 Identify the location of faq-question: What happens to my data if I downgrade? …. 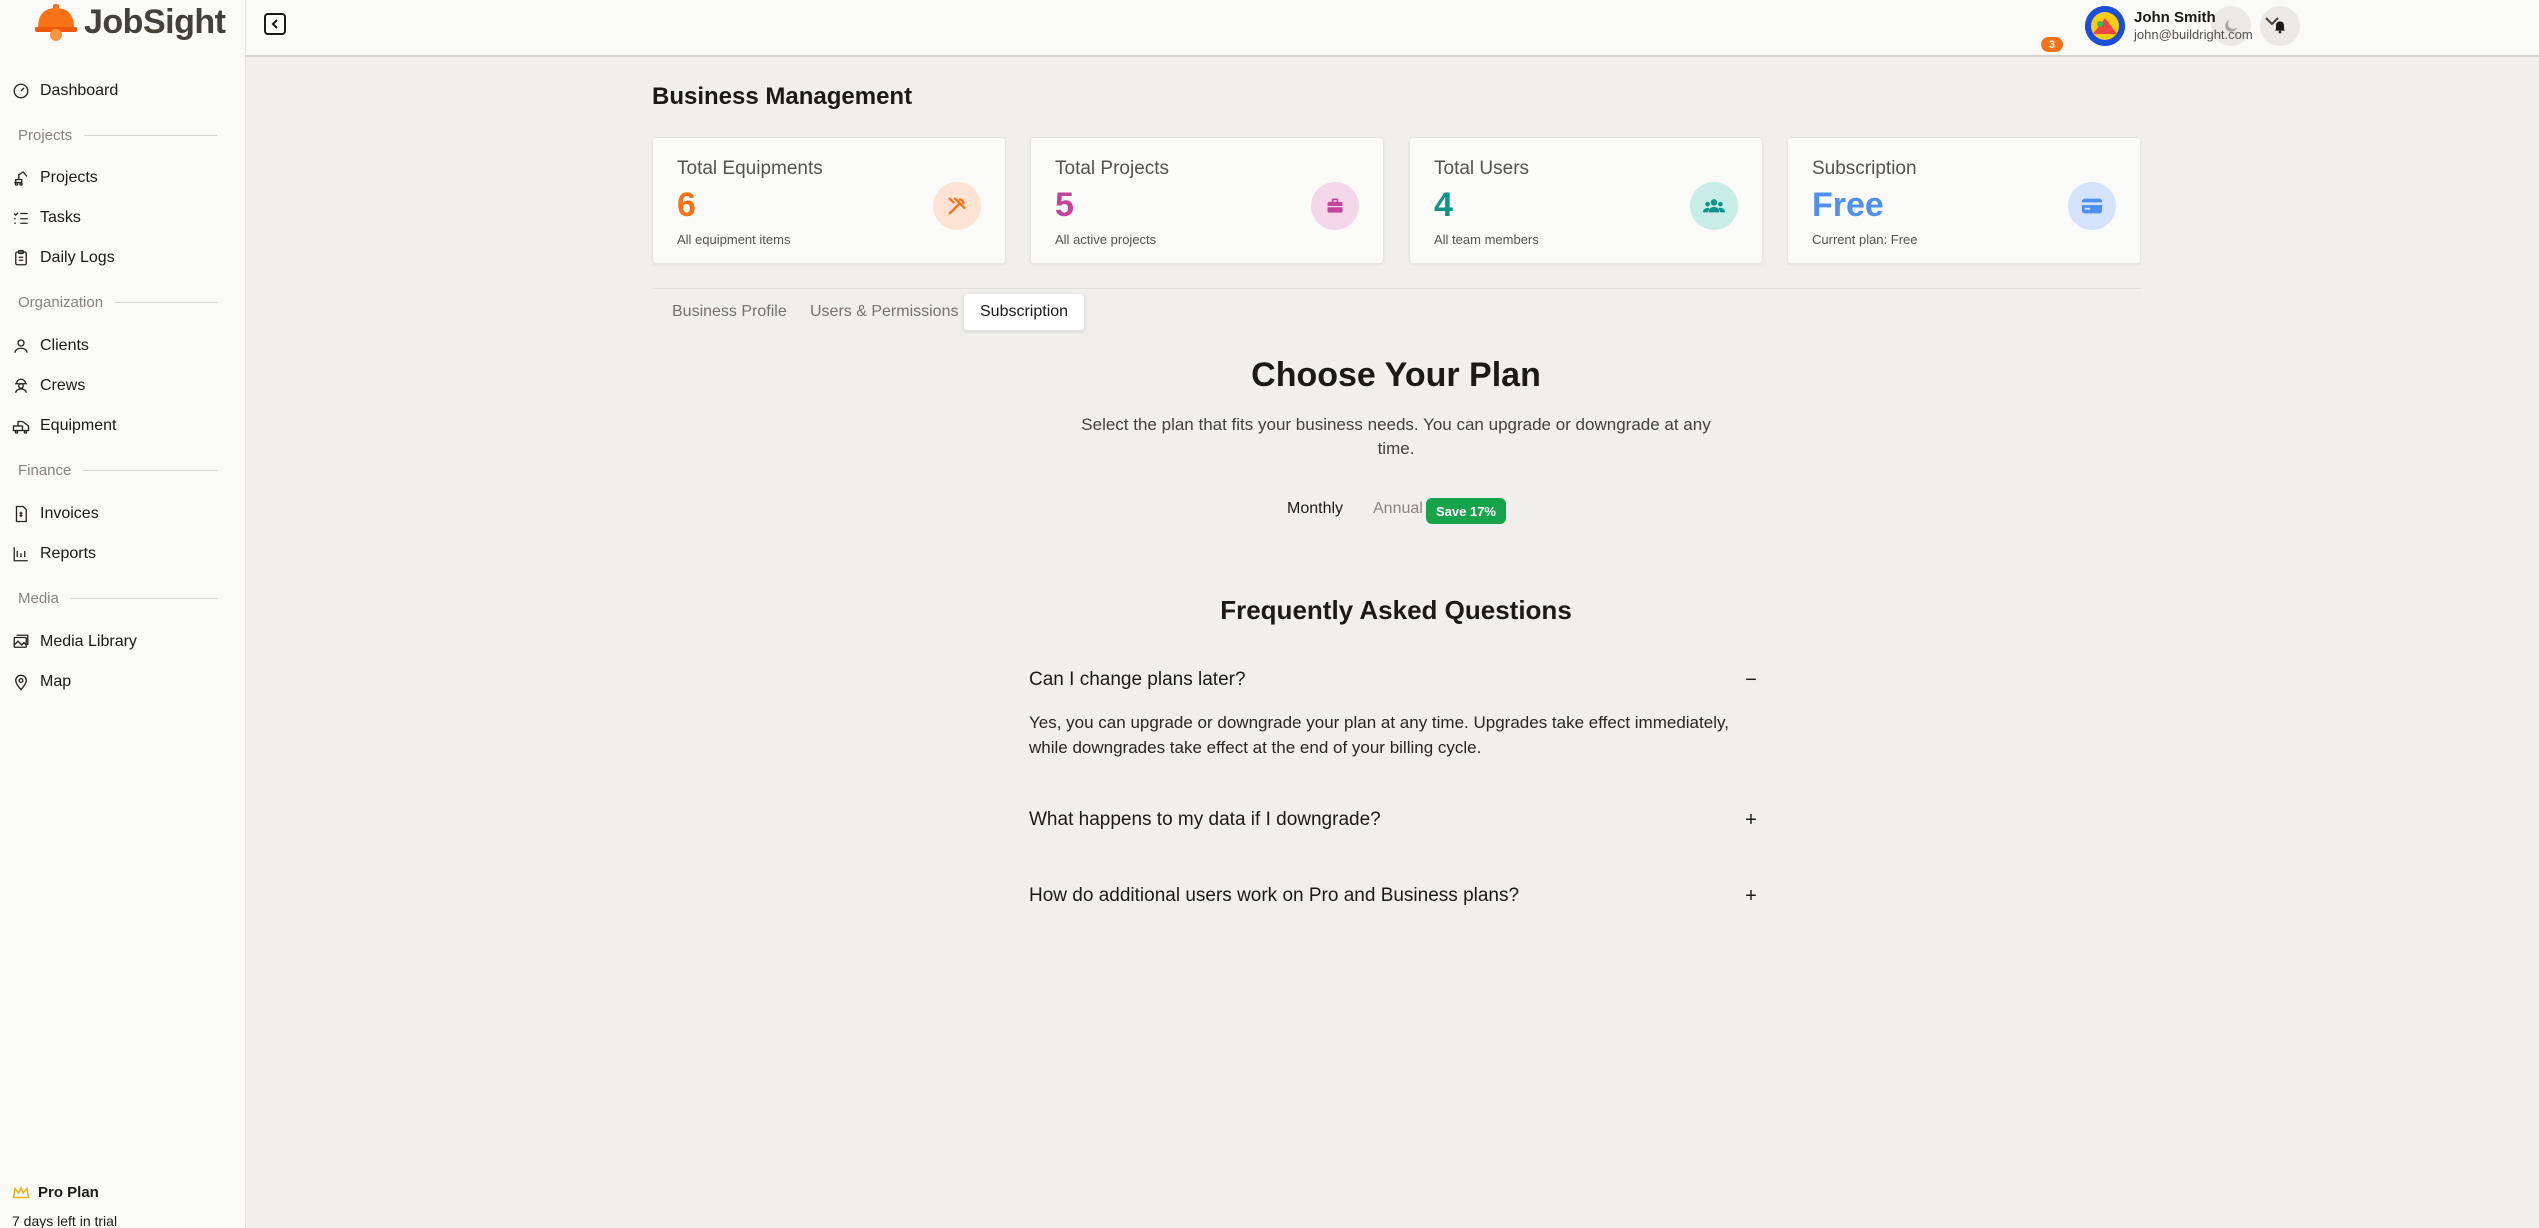
(1395, 820).